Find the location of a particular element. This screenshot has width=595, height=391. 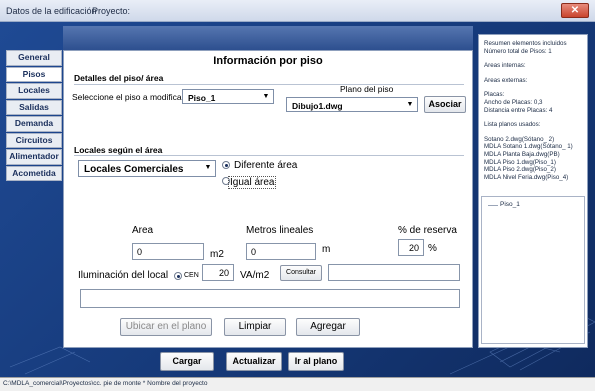

sidebar-item-general: General is located at coordinates (34, 58).